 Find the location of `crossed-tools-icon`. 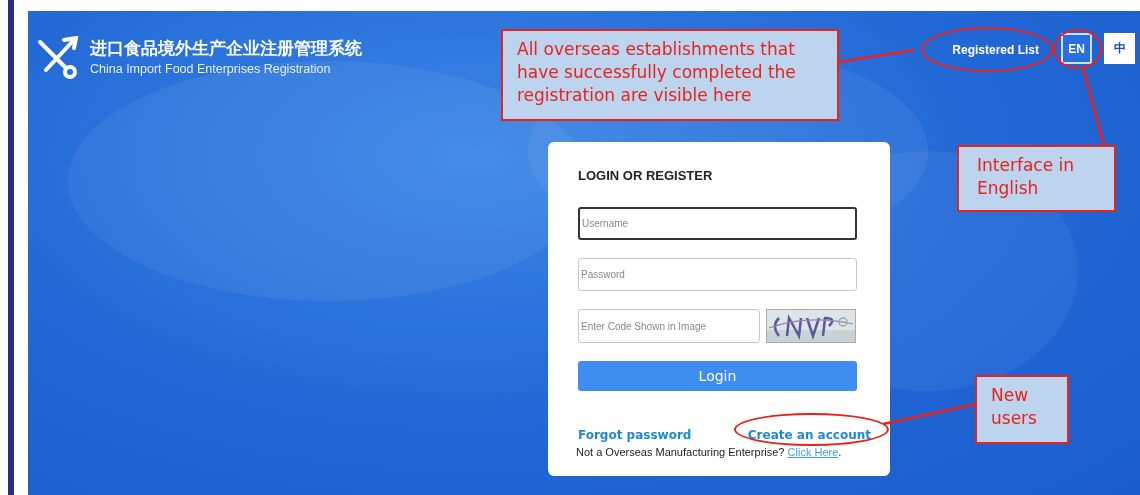

crossed-tools-icon is located at coordinates (58, 58).